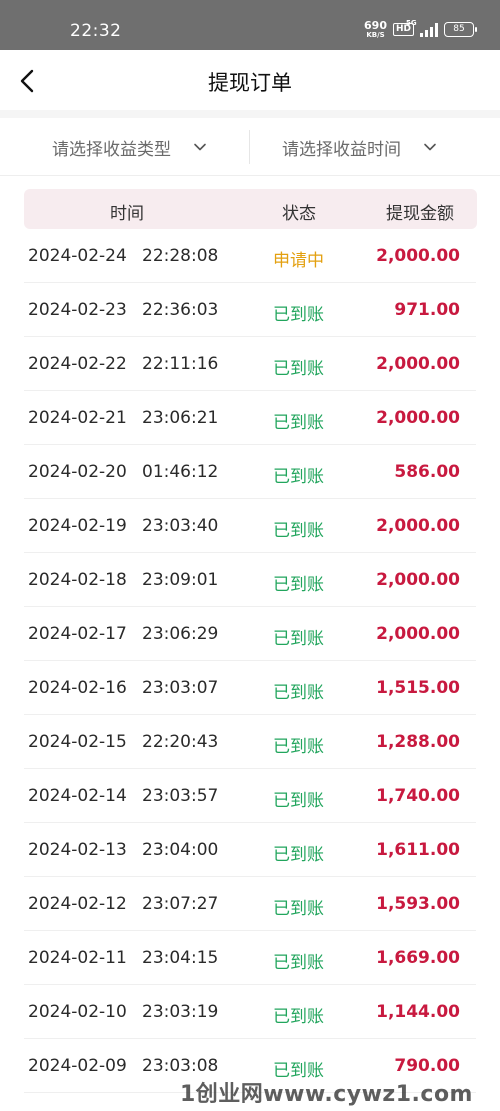 The height and width of the screenshot is (1111, 500). What do you see at coordinates (418, 1012) in the screenshot?
I see `row-amount: 1,144.00` at bounding box center [418, 1012].